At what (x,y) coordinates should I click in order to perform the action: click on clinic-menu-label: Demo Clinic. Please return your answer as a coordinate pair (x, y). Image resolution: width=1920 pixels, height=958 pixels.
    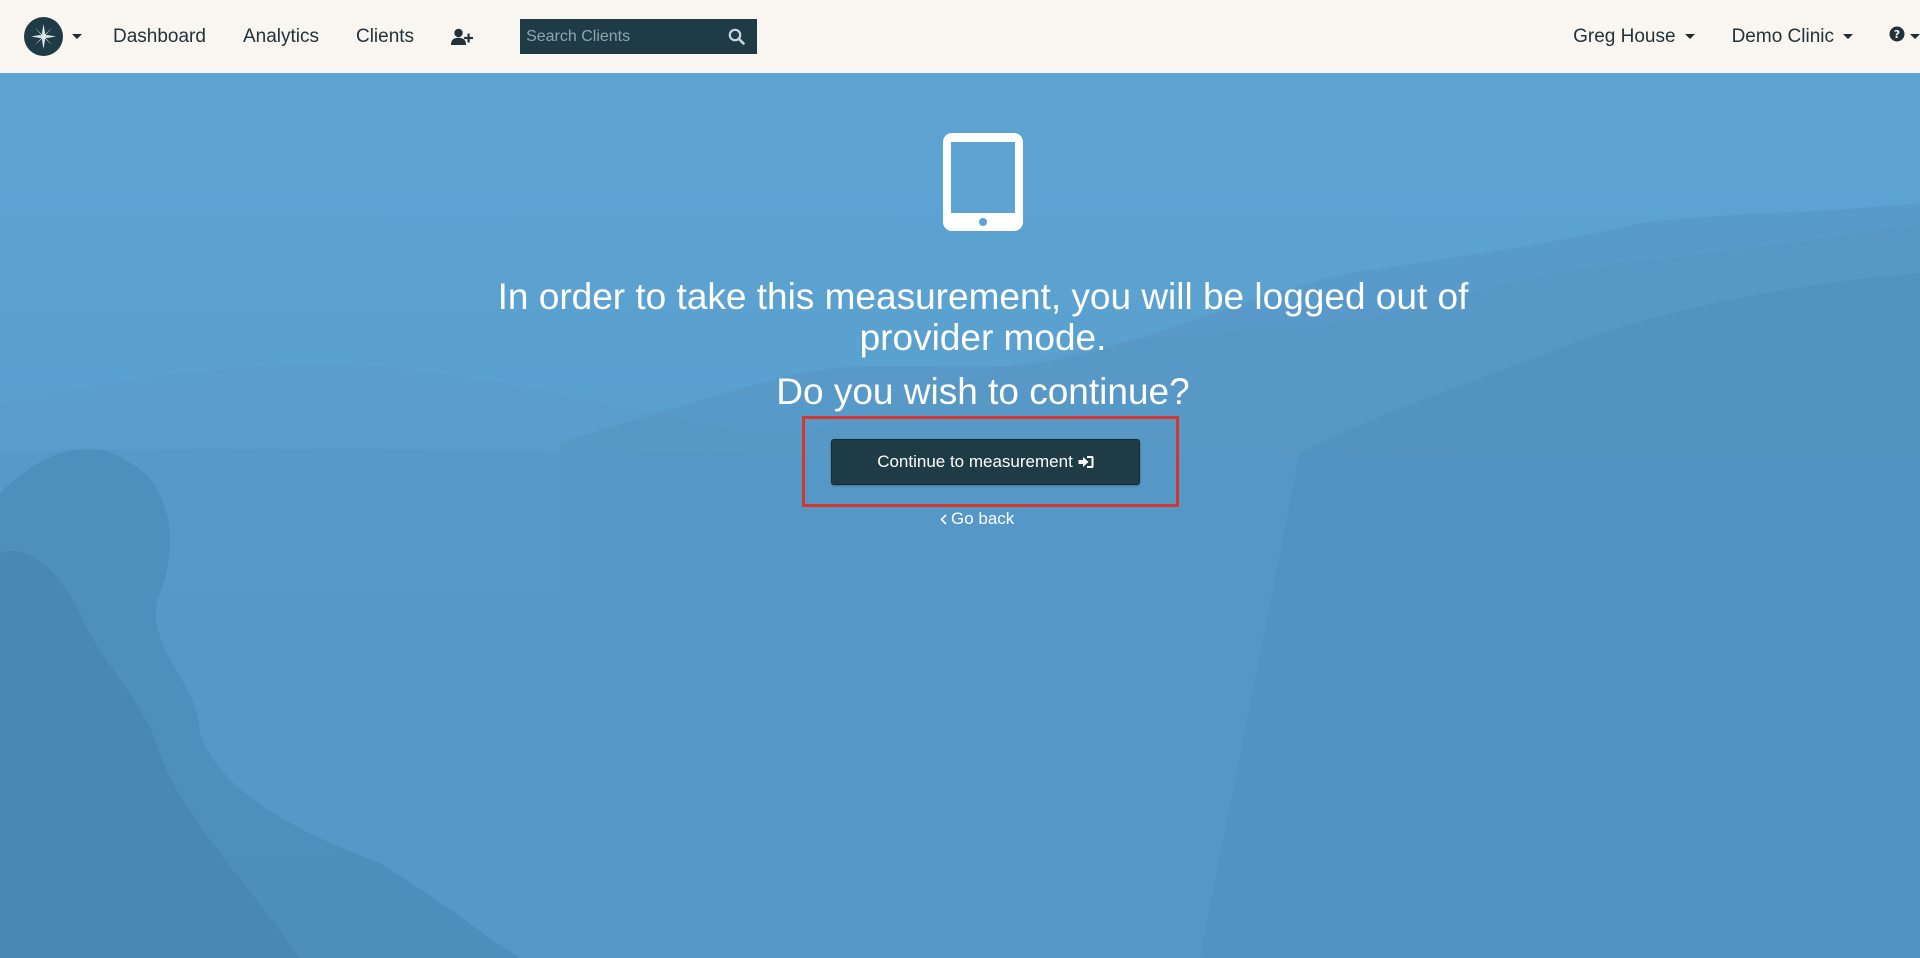
    Looking at the image, I should click on (1782, 36).